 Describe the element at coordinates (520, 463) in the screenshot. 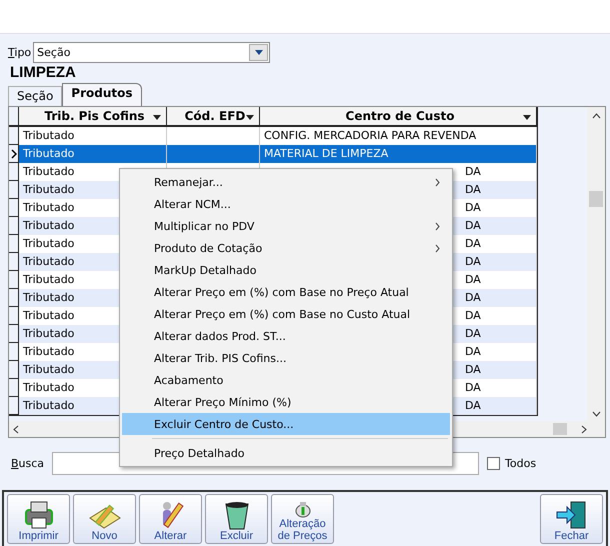

I see `checkbox-label: Todos` at that location.